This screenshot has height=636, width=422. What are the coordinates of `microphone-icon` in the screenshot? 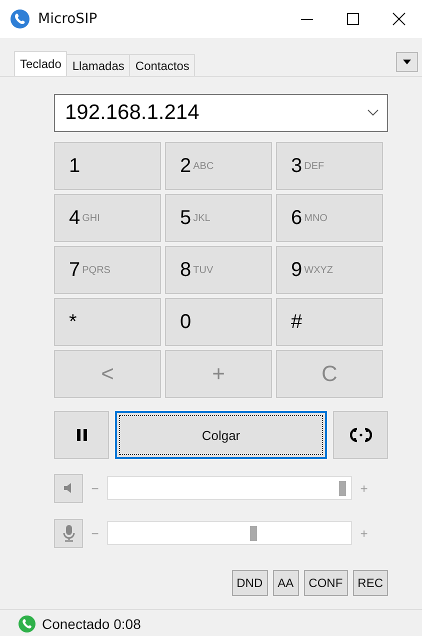 It's located at (69, 533).